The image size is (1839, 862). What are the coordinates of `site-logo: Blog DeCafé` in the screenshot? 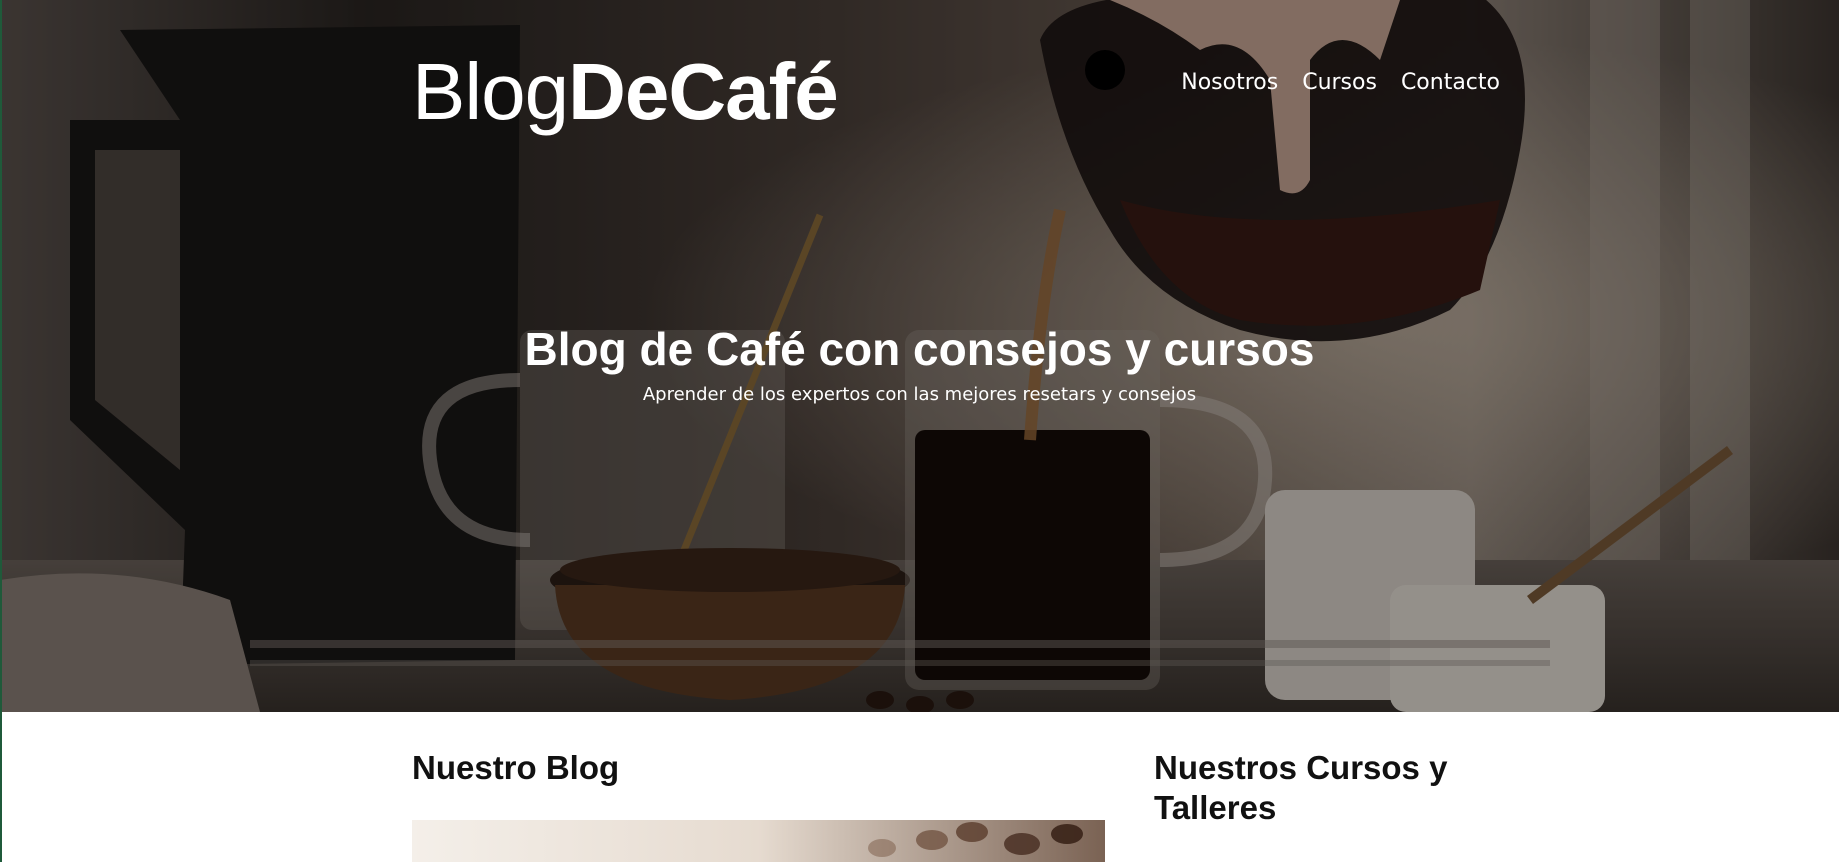 It's located at (625, 92).